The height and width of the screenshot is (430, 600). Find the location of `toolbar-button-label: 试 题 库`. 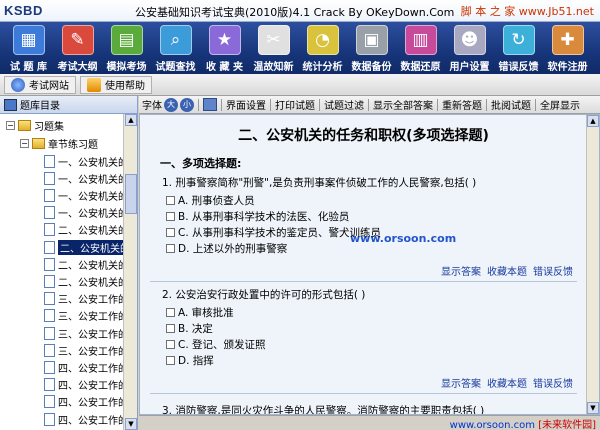

toolbar-button-label: 试 题 库 is located at coordinates (28, 67).